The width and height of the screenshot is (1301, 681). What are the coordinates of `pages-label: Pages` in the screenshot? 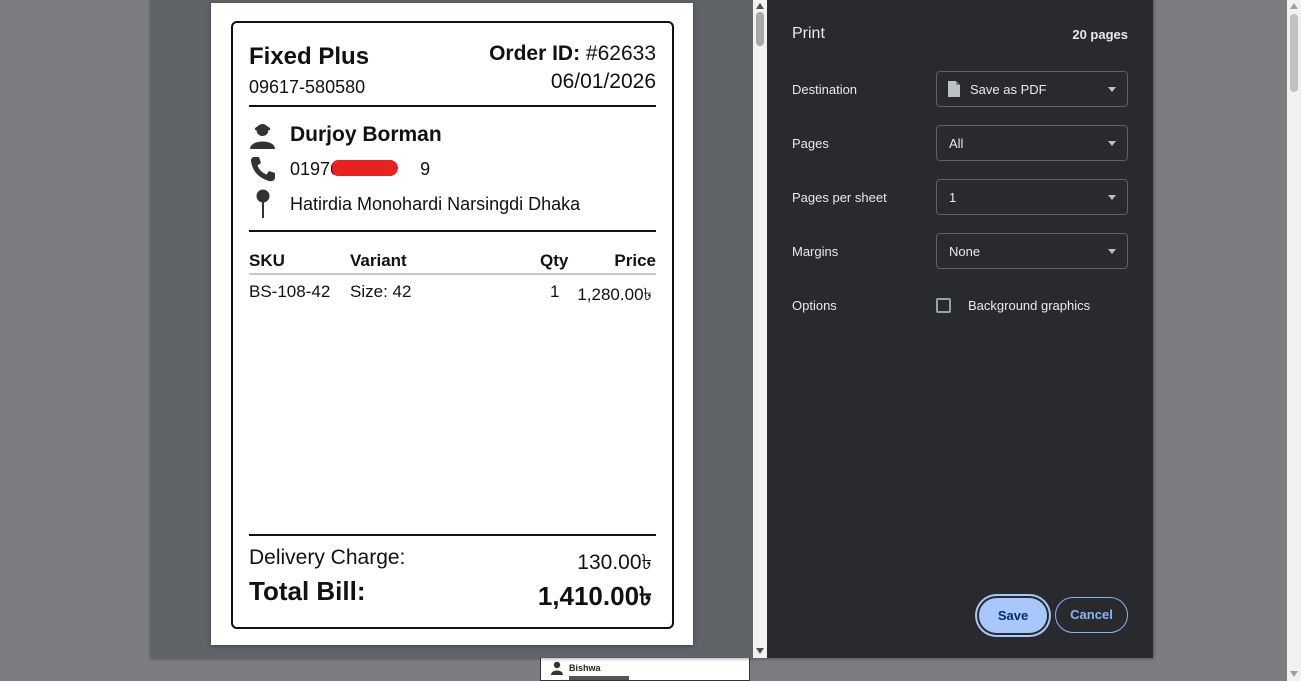 It's located at (810, 143).